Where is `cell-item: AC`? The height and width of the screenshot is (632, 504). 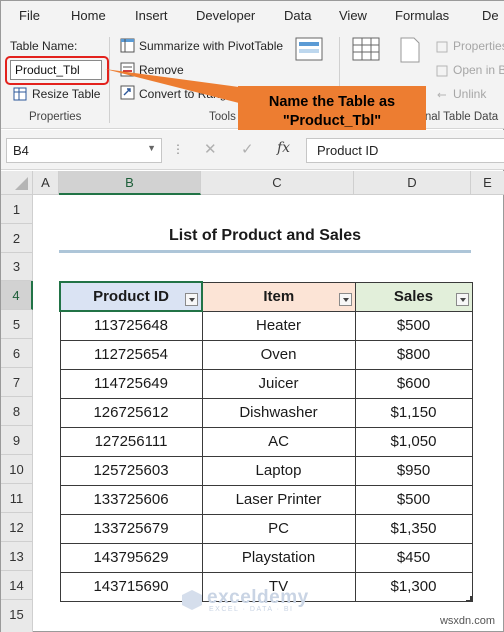 cell-item: AC is located at coordinates (278, 441).